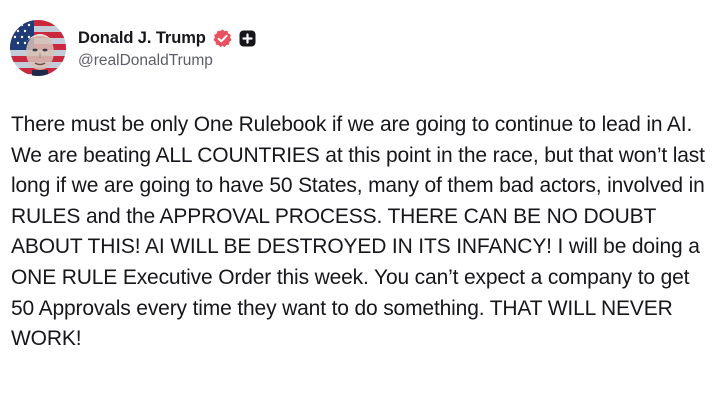 The width and height of the screenshot is (713, 416). I want to click on plus-square-icon, so click(247, 38).